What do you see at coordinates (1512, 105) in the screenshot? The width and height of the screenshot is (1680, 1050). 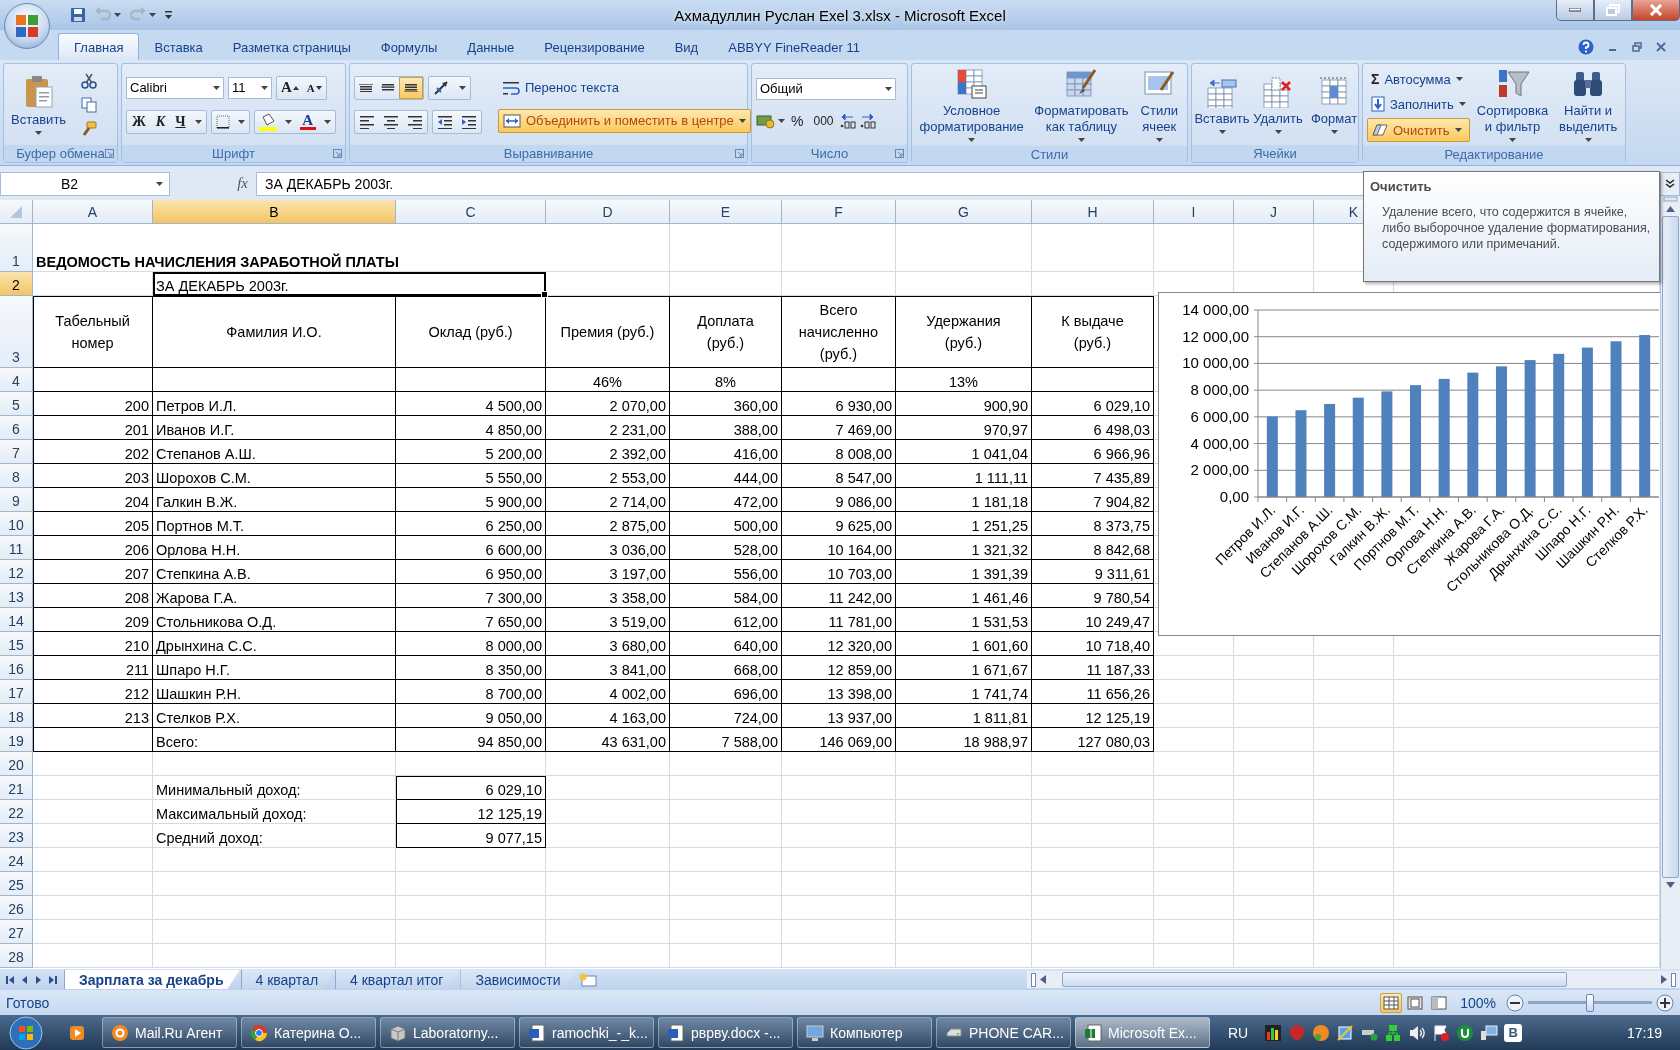 I see `editing-button: Сортировка и фильтр` at bounding box center [1512, 105].